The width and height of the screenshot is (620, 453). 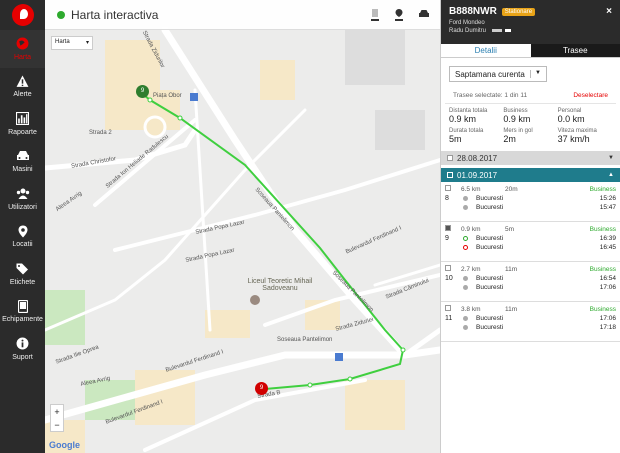 What do you see at coordinates (56, 425) in the screenshot?
I see `zoom-out-button: −` at bounding box center [56, 425].